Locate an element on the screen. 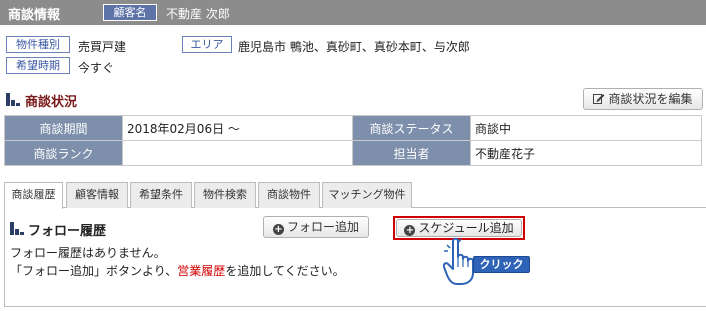  edit-status-button: 商談状況を編集 is located at coordinates (643, 99).